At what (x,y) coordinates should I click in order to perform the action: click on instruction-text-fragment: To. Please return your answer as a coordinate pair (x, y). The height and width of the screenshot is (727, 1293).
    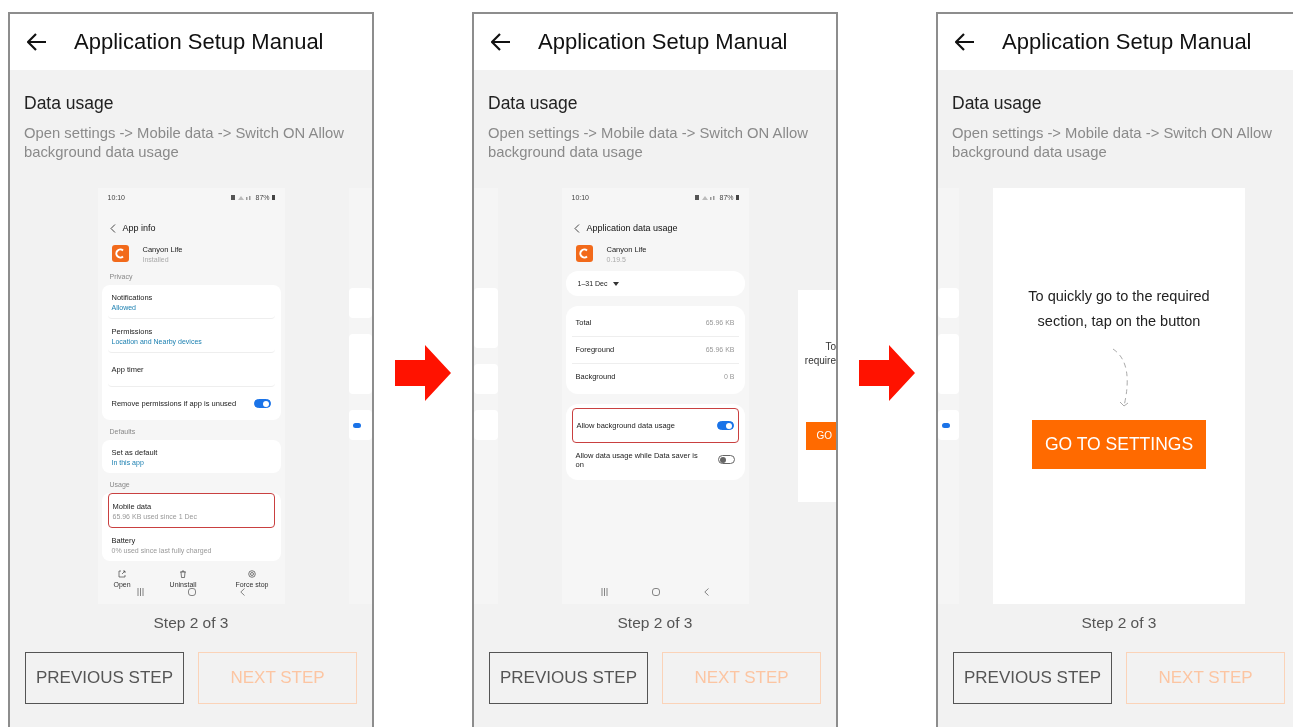
    Looking at the image, I should click on (830, 347).